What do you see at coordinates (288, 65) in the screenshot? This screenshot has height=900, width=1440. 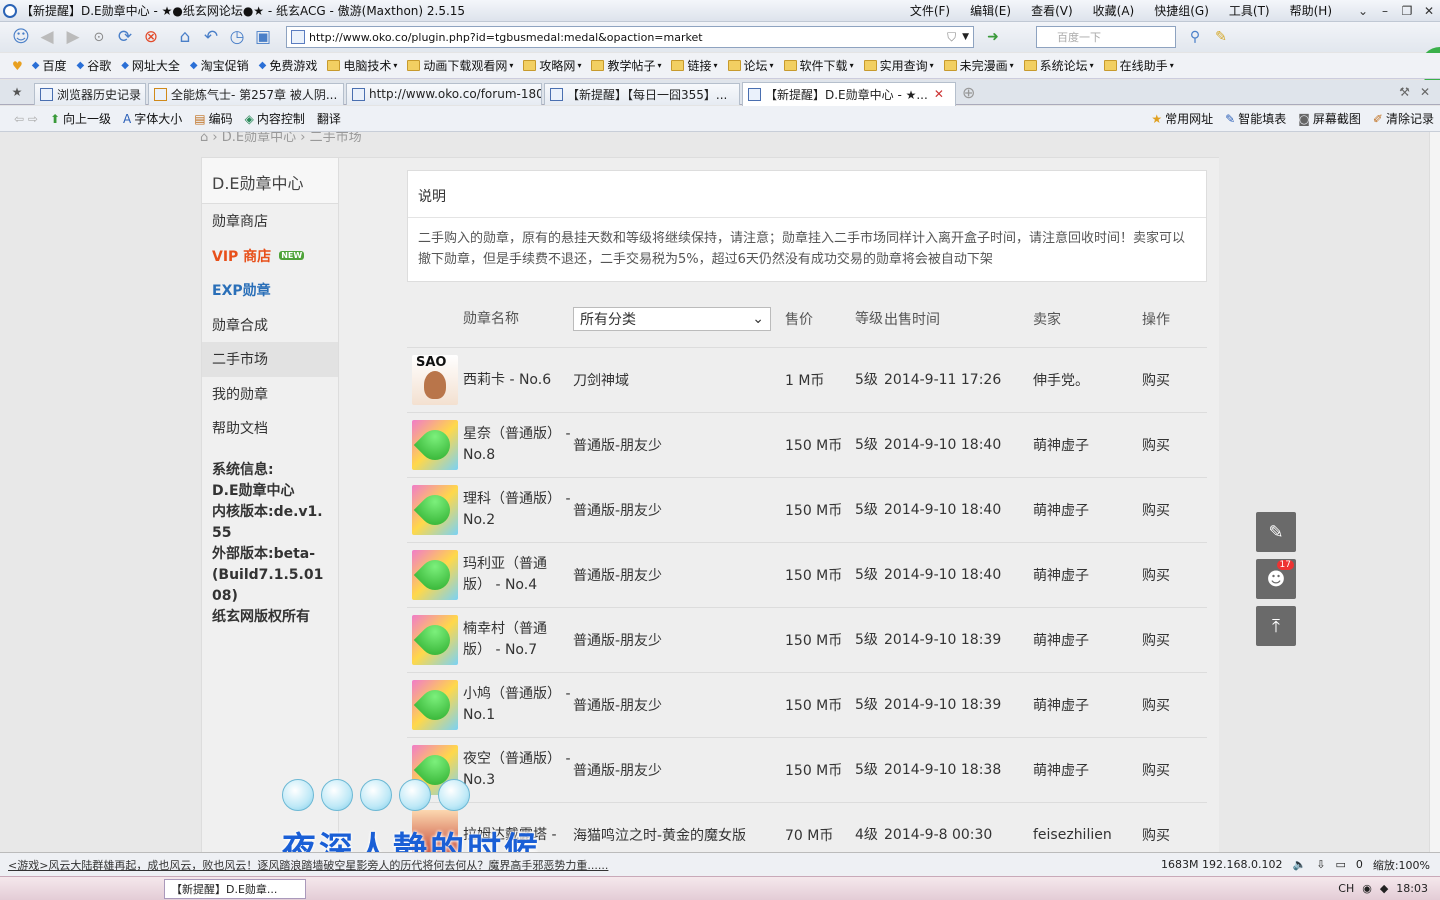 I see `bookmark-4: ◆ 免费游戏` at bounding box center [288, 65].